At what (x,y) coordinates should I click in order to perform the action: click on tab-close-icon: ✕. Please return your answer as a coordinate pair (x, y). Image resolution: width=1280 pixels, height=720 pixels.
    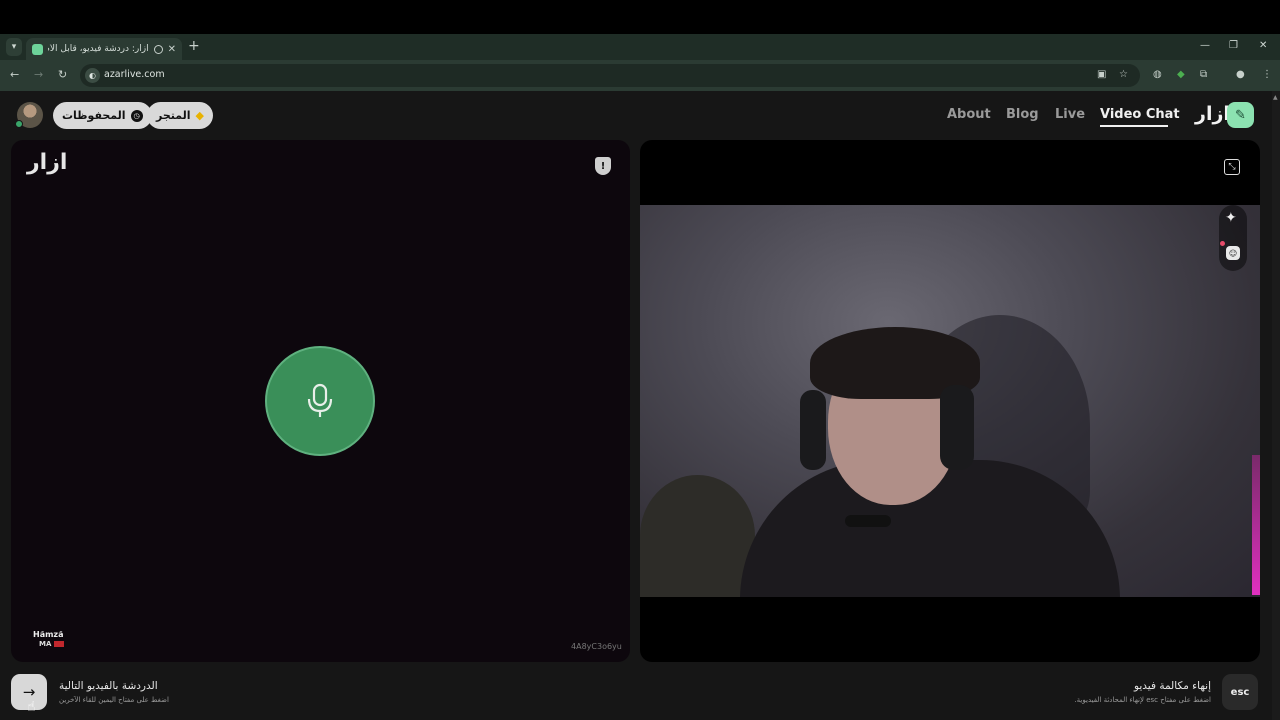
    Looking at the image, I should click on (172, 49).